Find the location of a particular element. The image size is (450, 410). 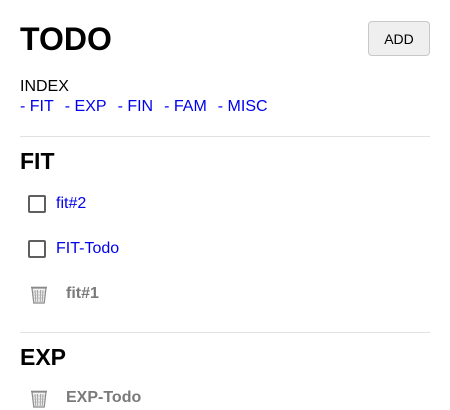

done-todo-label: fit#1 is located at coordinates (82, 293).